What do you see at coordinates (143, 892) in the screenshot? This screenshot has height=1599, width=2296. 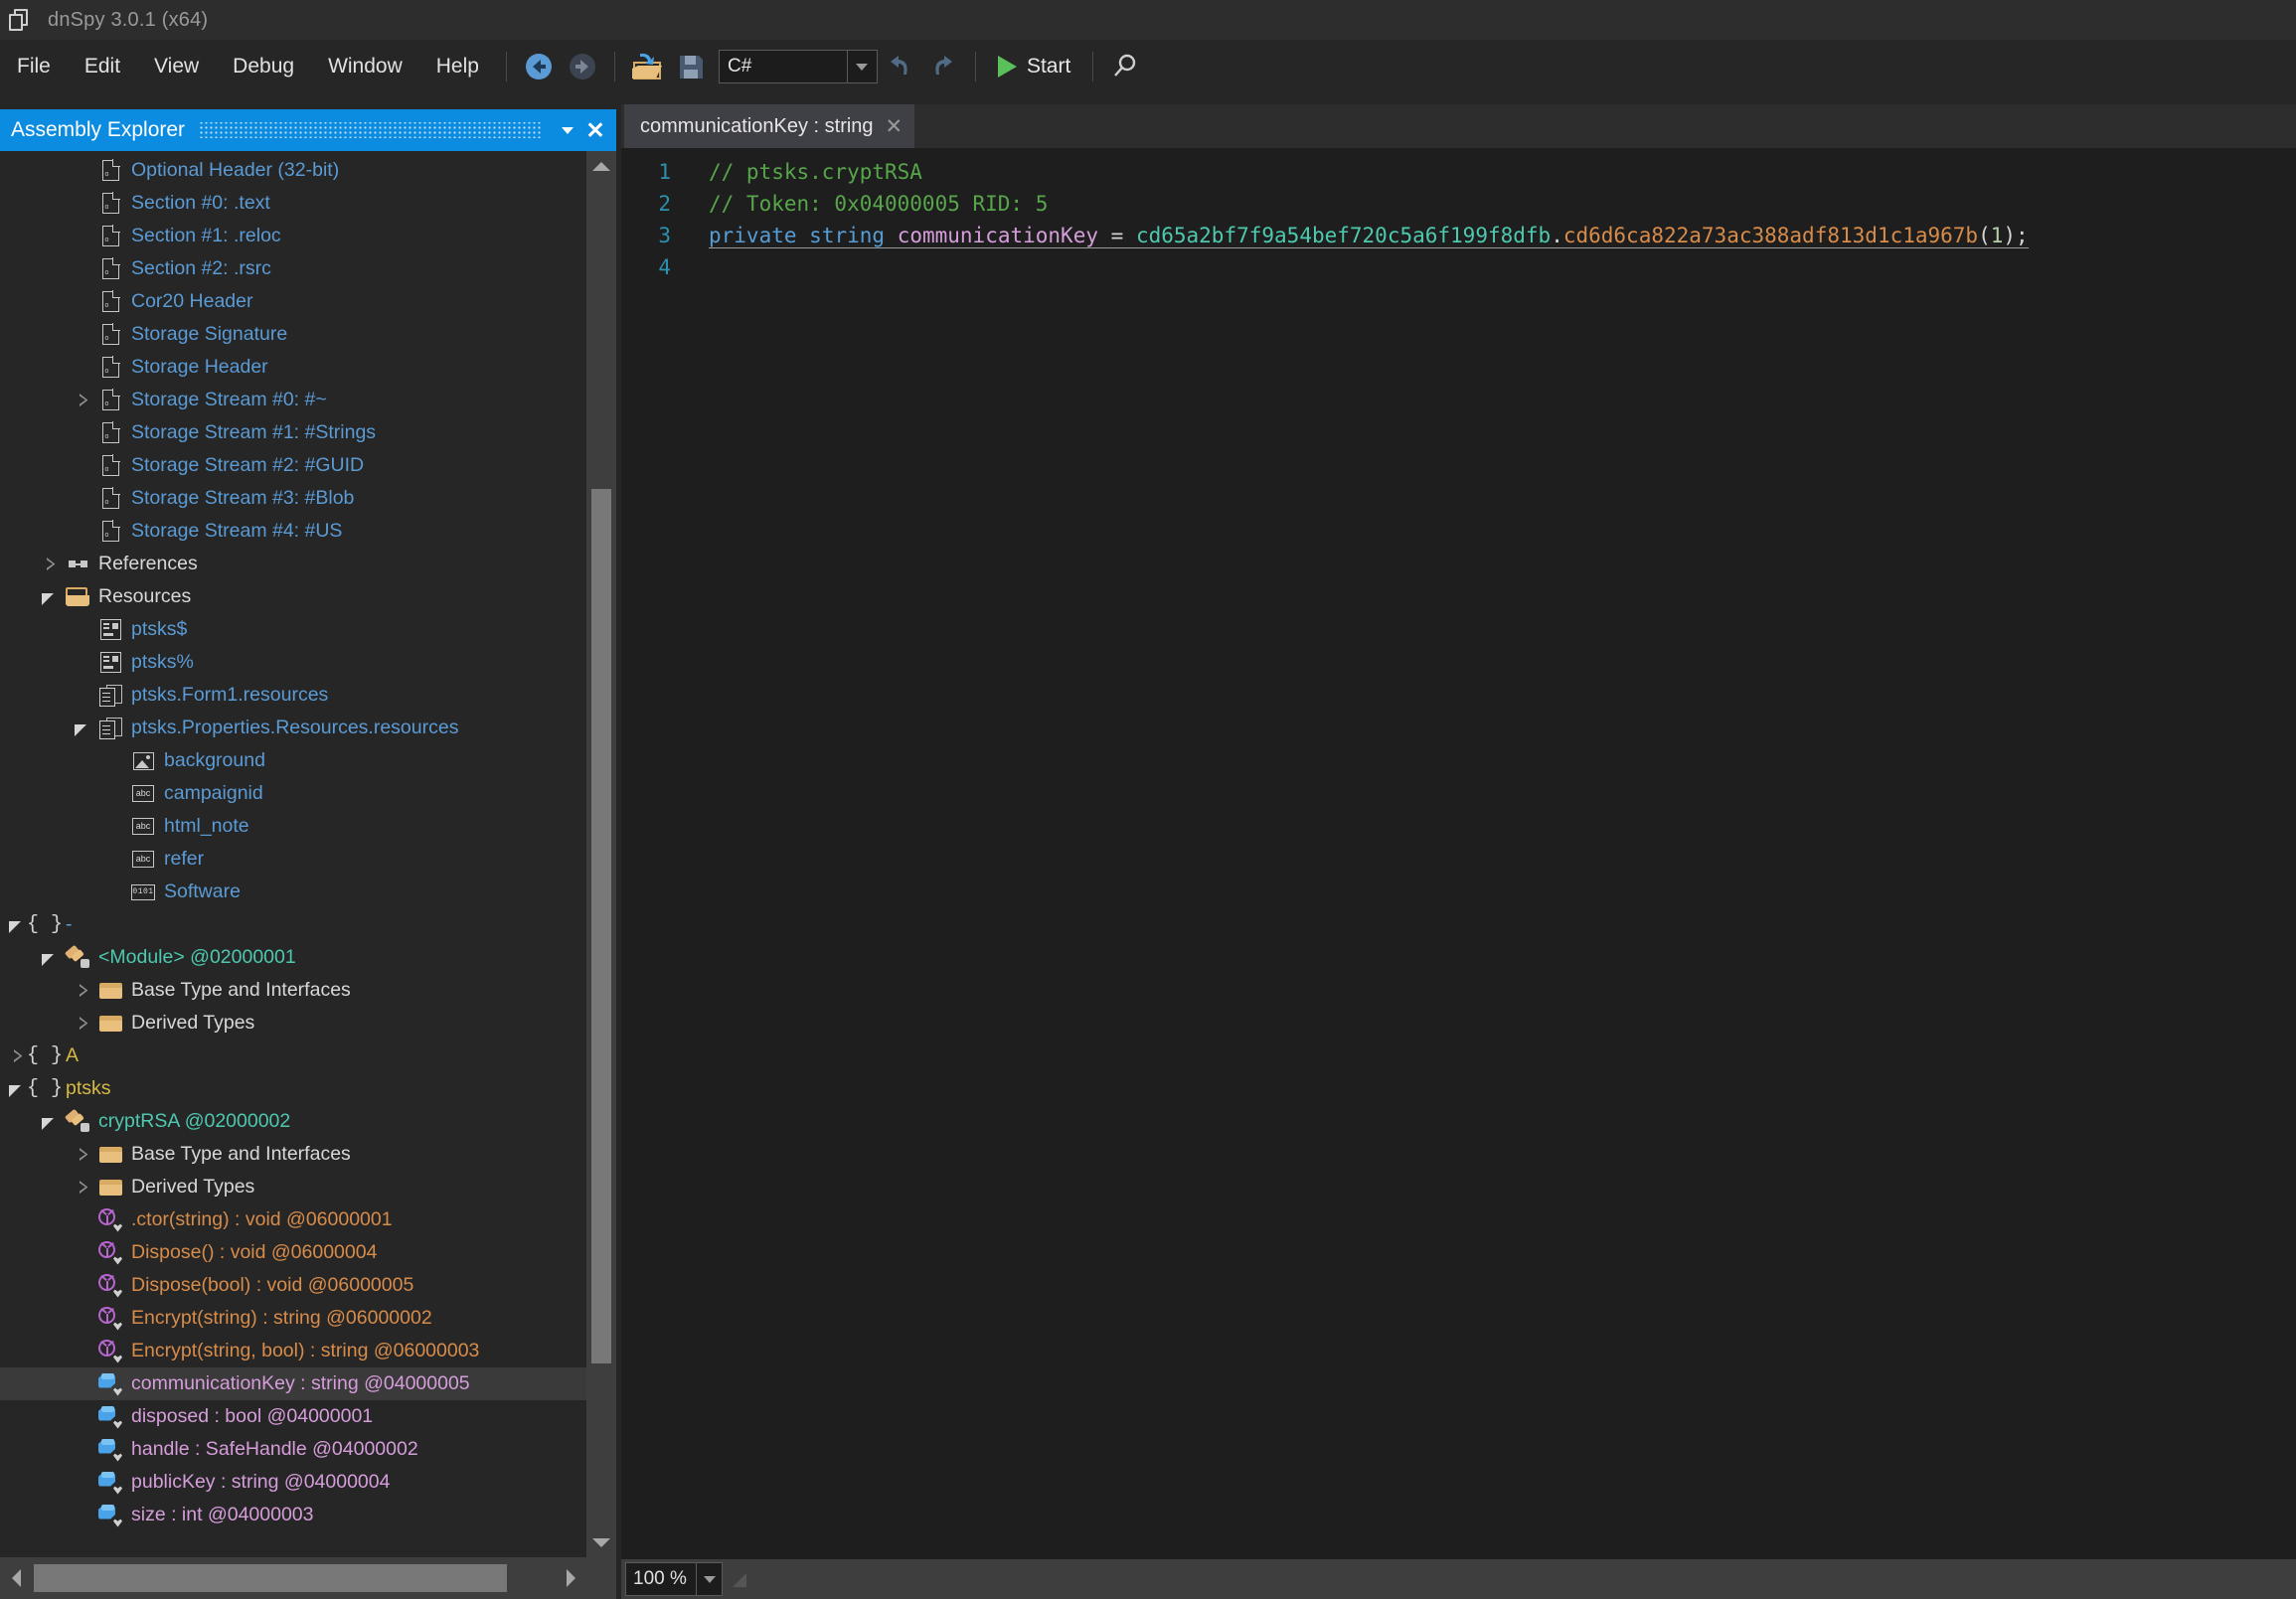 I see `tree-item-icon: 0101` at bounding box center [143, 892].